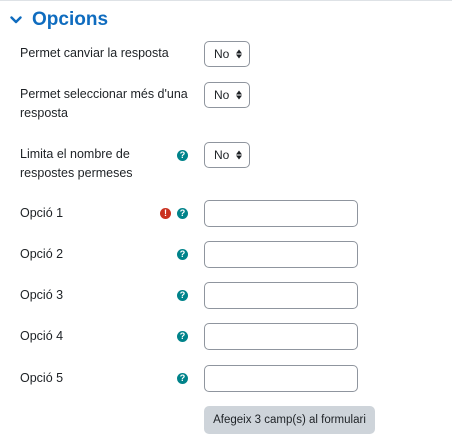  Describe the element at coordinates (281, 213) in the screenshot. I see `option-1-input` at that location.